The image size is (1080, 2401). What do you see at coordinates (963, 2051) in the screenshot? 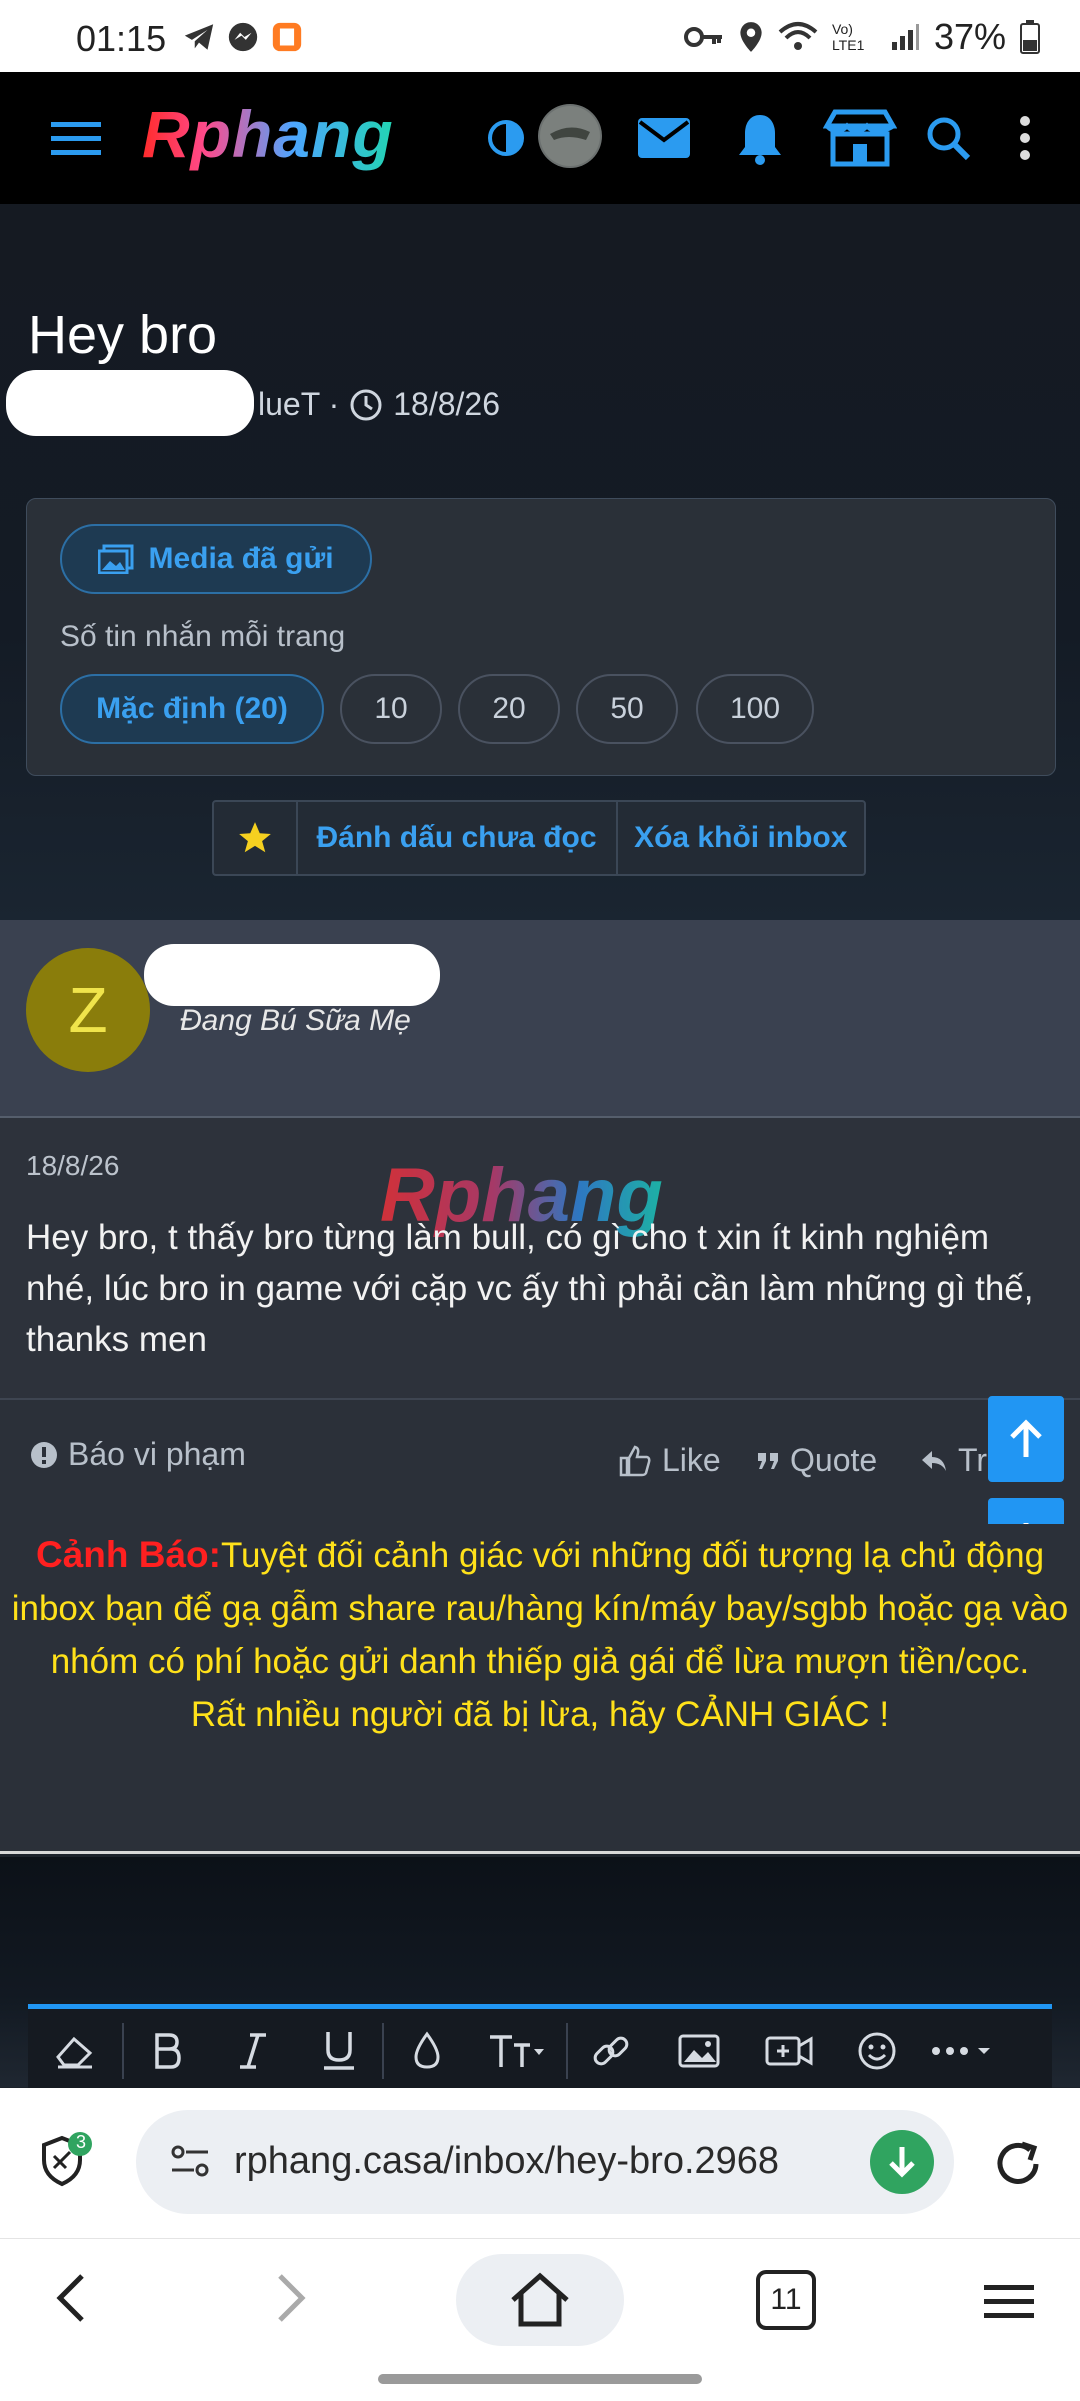
I see `more-options-icon` at bounding box center [963, 2051].